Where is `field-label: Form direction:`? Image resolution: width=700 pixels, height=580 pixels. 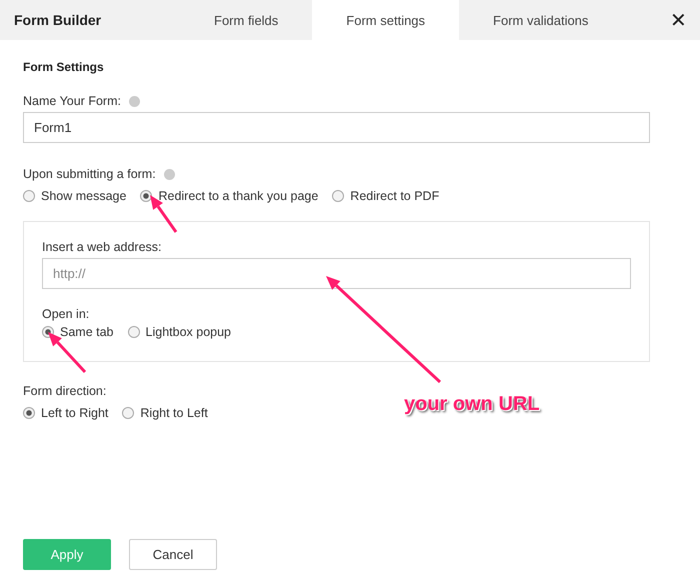 field-label: Form direction: is located at coordinates (64, 391).